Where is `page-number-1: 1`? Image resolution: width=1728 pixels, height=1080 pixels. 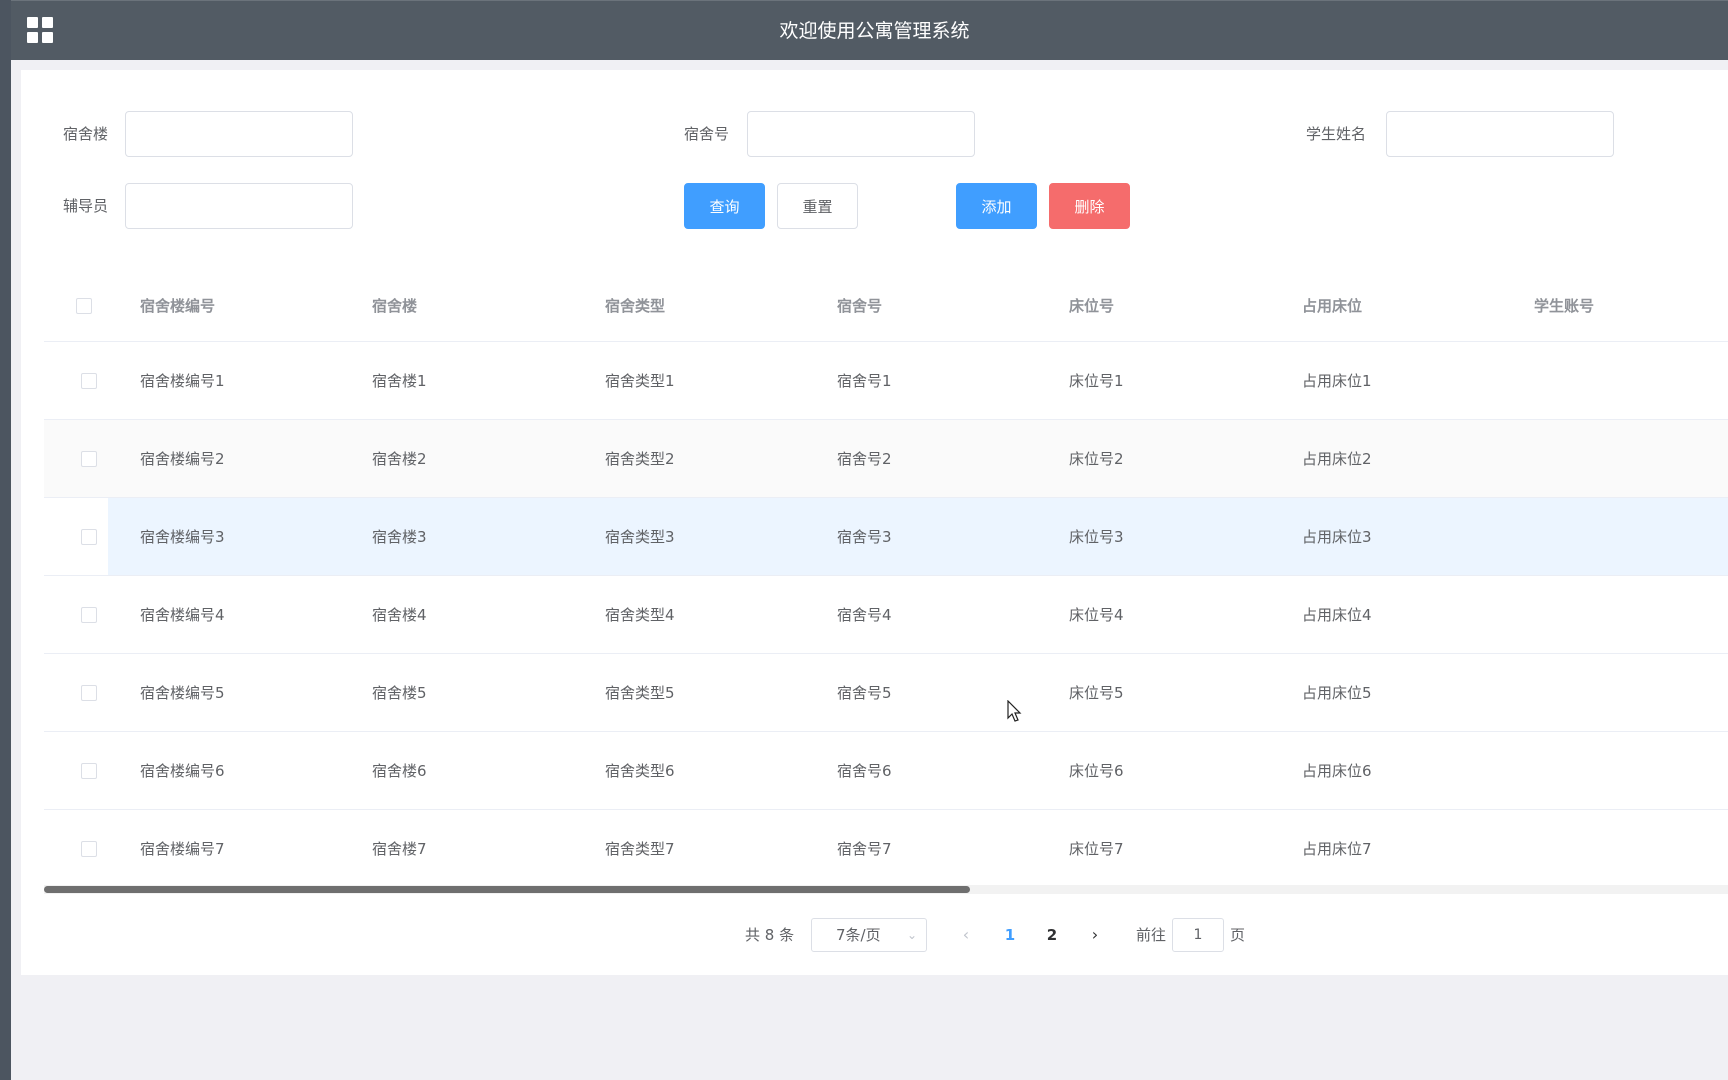
page-number-1: 1 is located at coordinates (1010, 935).